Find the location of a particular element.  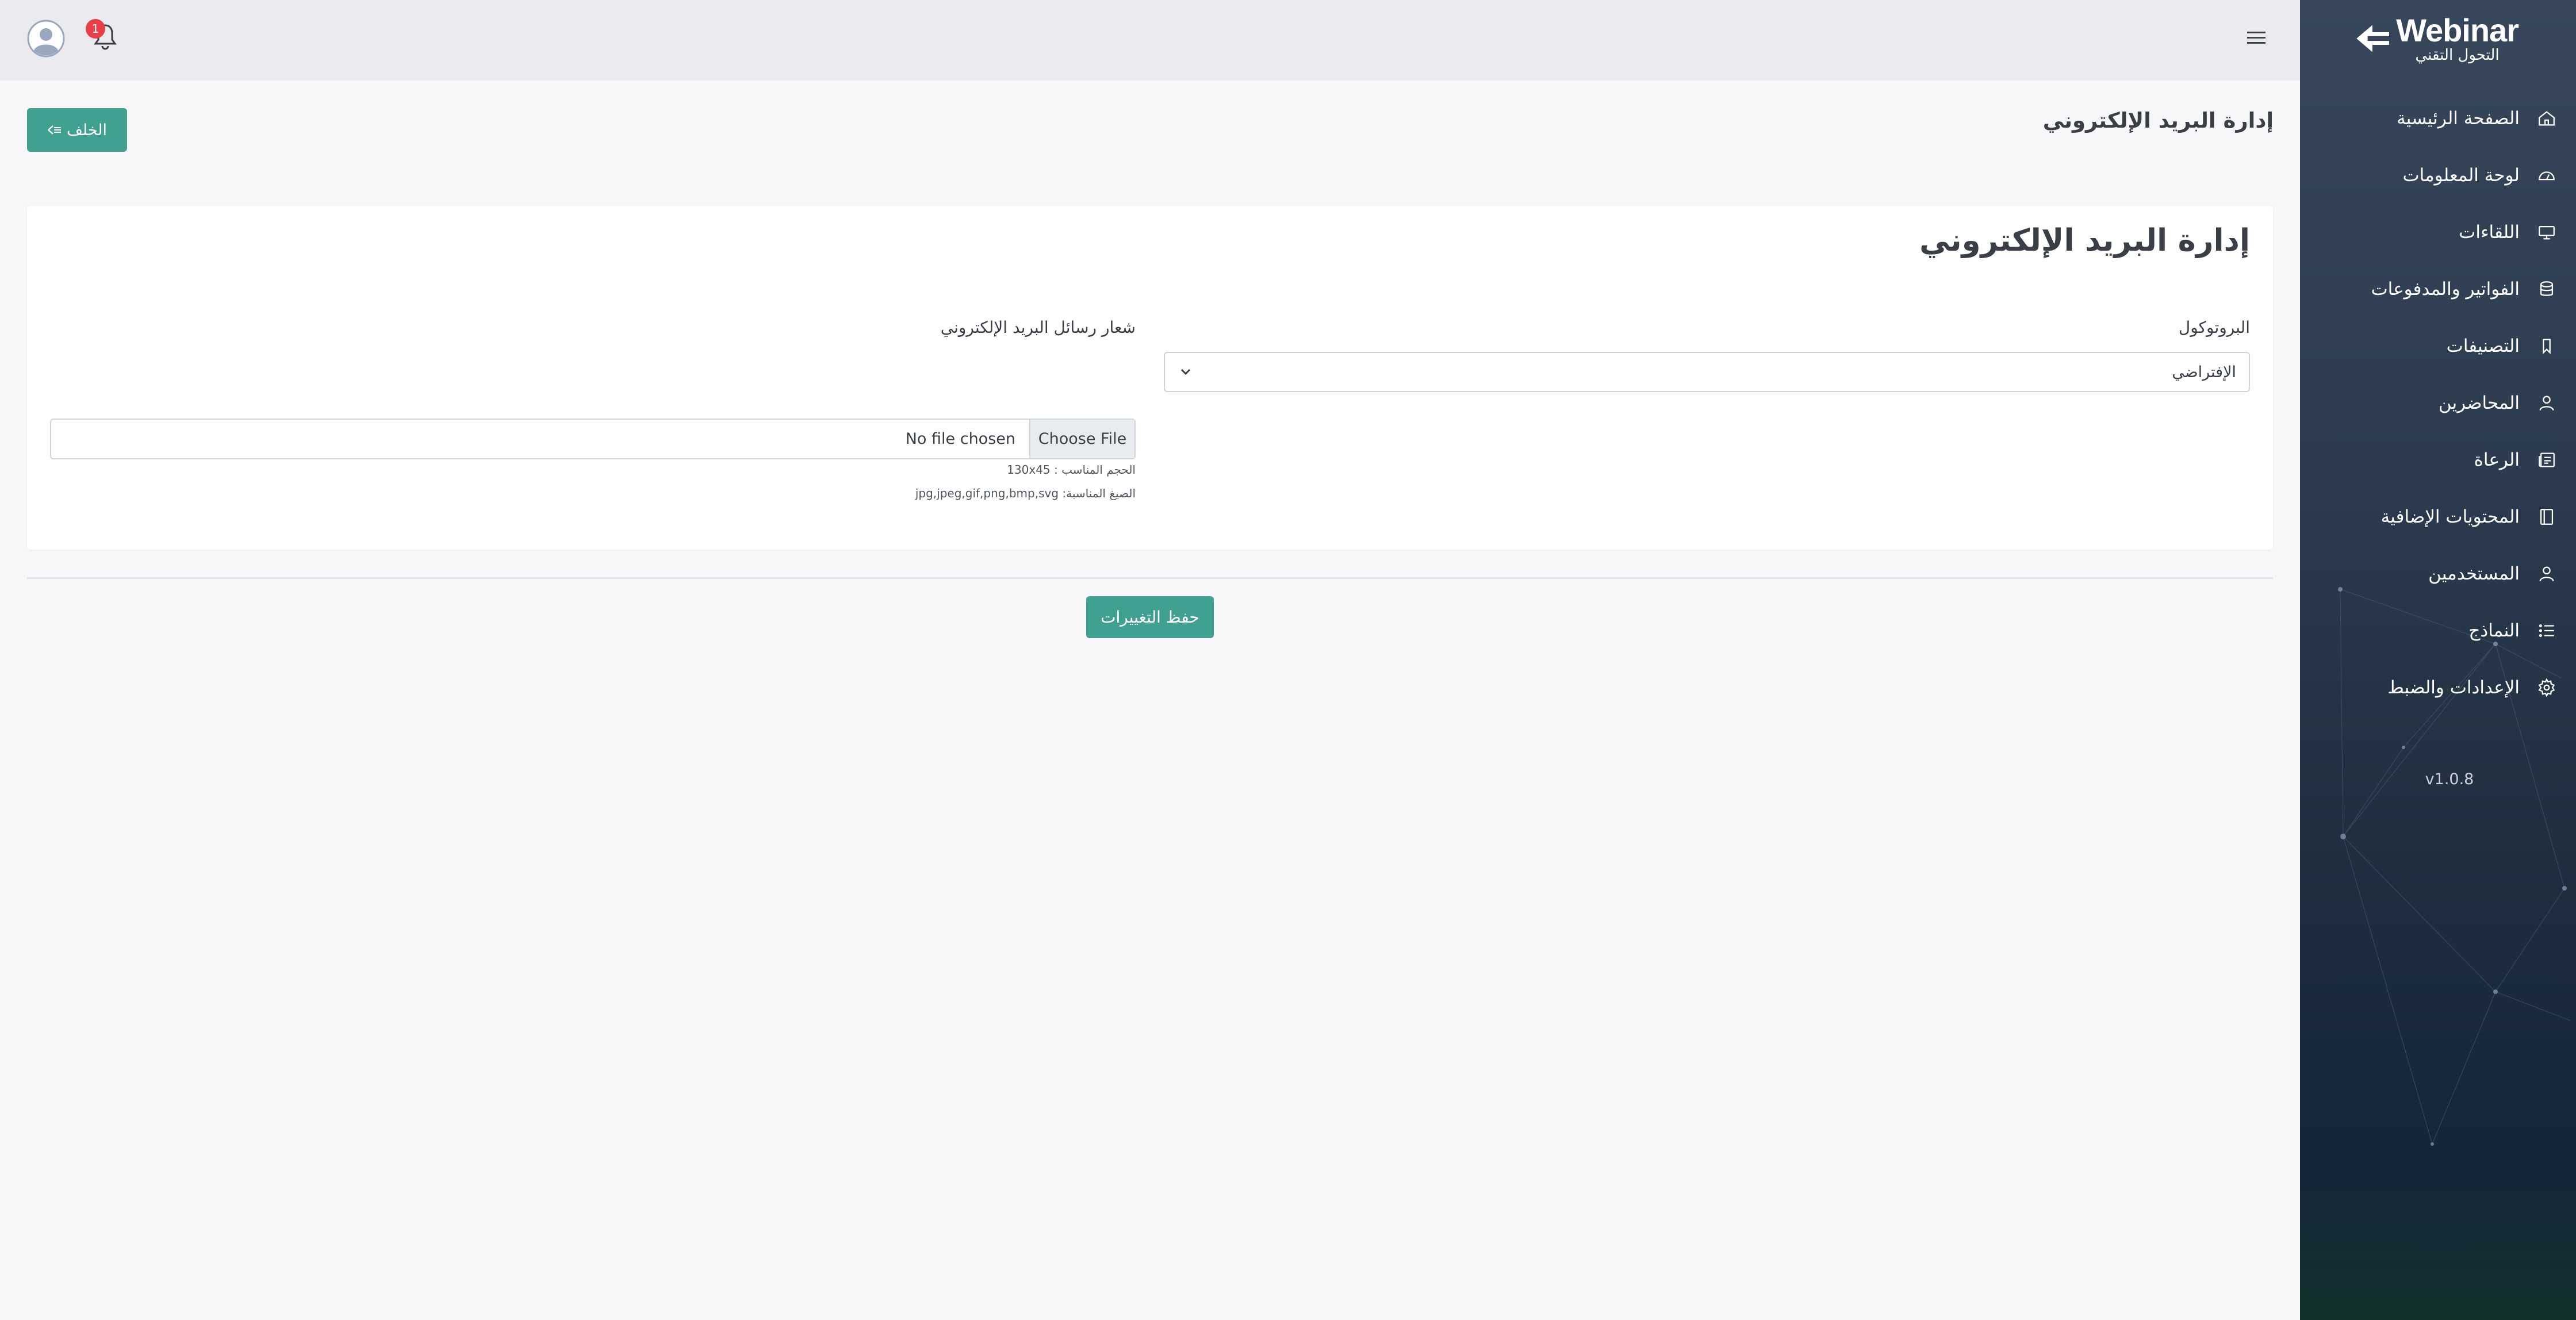

sidebar-item-forms: النماذج is located at coordinates (2438, 631).